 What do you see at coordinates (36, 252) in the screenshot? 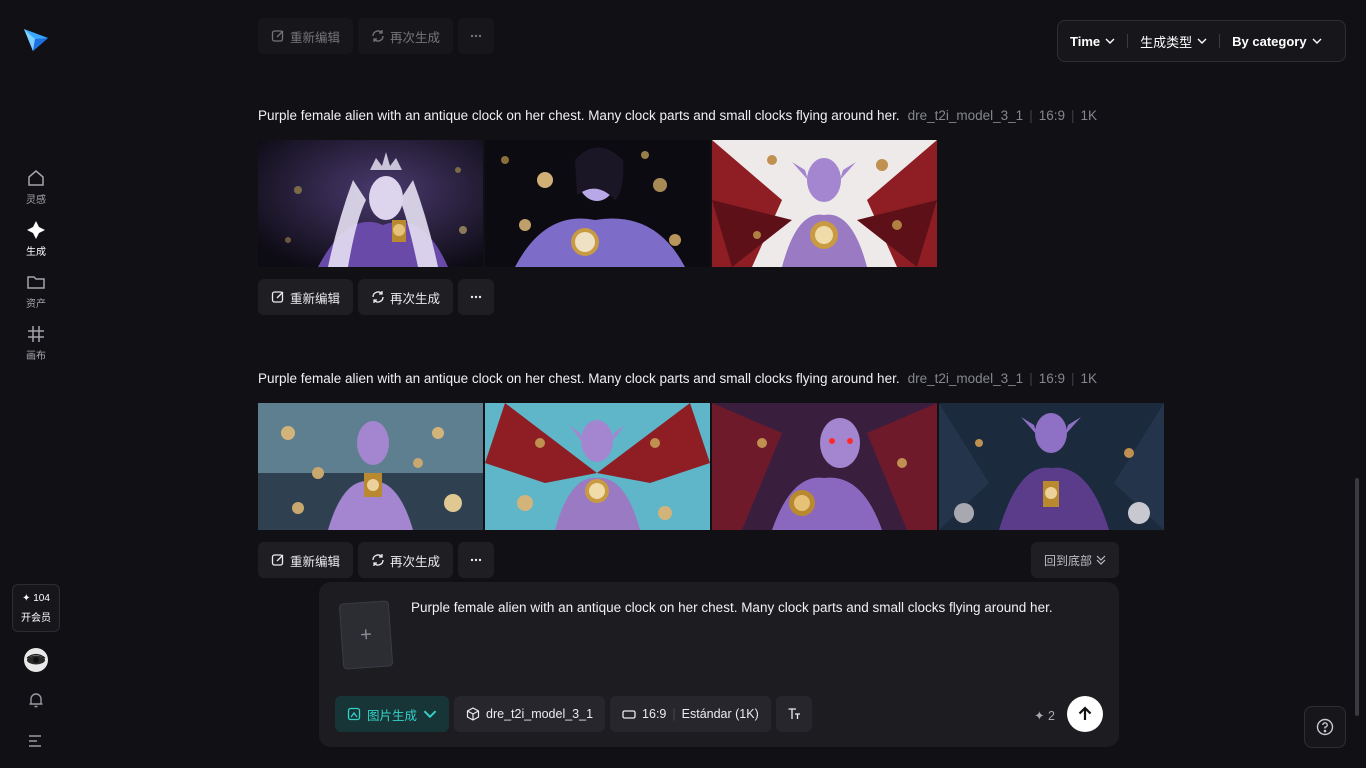
I see `sidebar-item-label: 生成` at bounding box center [36, 252].